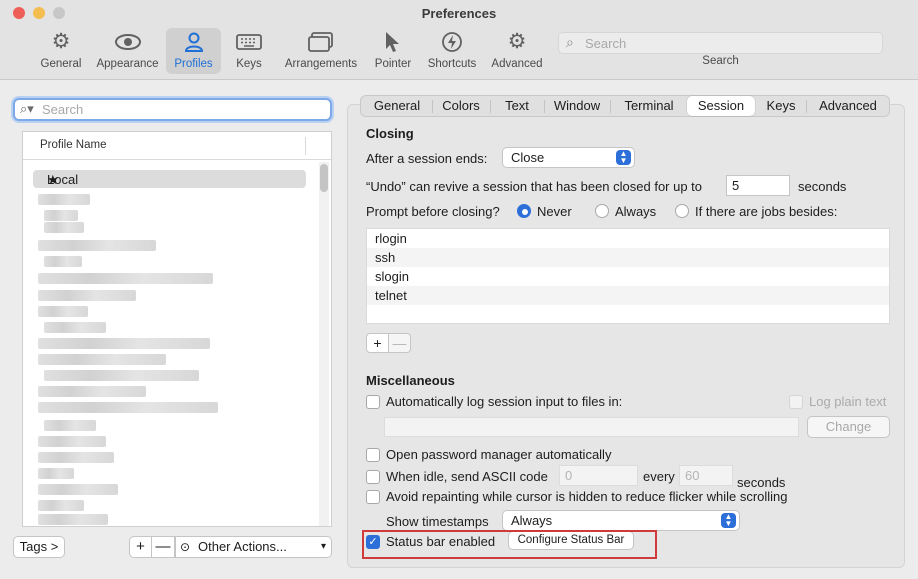 This screenshot has height=579, width=918. I want to click on scrollbar-thumb, so click(324, 178).